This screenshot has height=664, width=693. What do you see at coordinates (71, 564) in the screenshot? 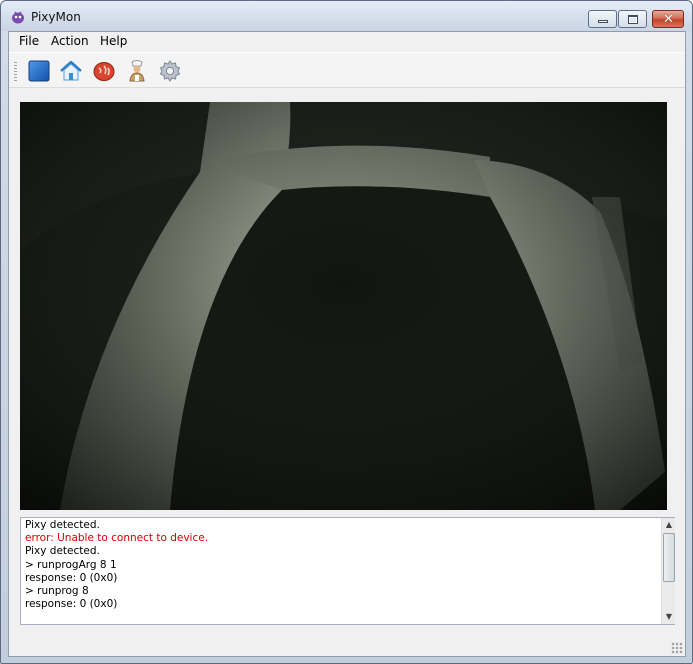
I see `console-line: > runprogArg 8 1` at bounding box center [71, 564].